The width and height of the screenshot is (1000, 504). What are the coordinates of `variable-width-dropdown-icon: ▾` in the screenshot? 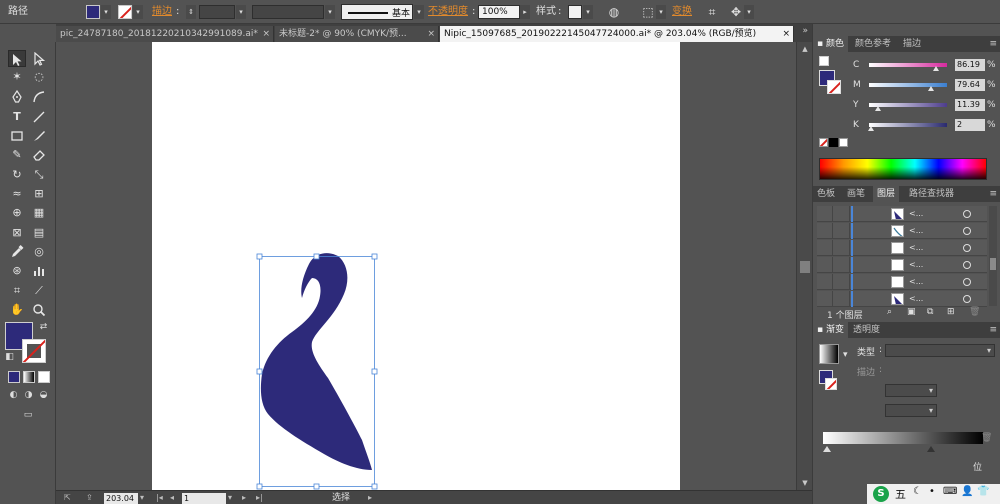 It's located at (330, 12).